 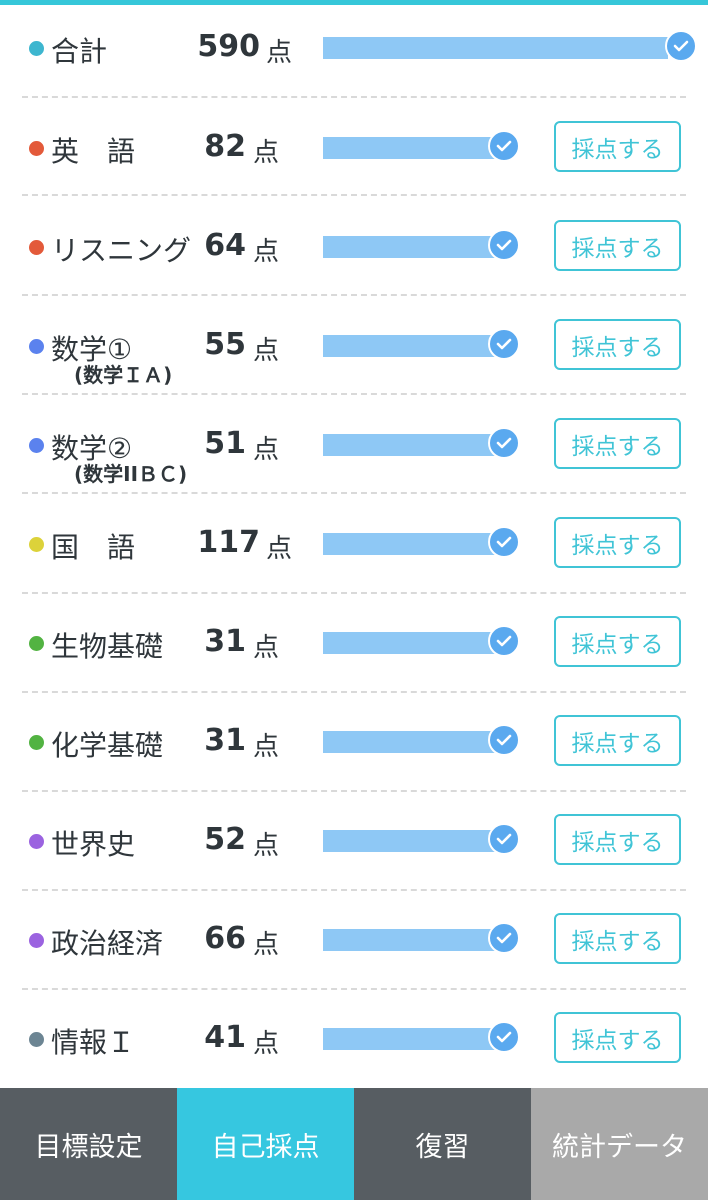 What do you see at coordinates (123, 375) in the screenshot?
I see `subject-sublabel: (数学ＩＡ)` at bounding box center [123, 375].